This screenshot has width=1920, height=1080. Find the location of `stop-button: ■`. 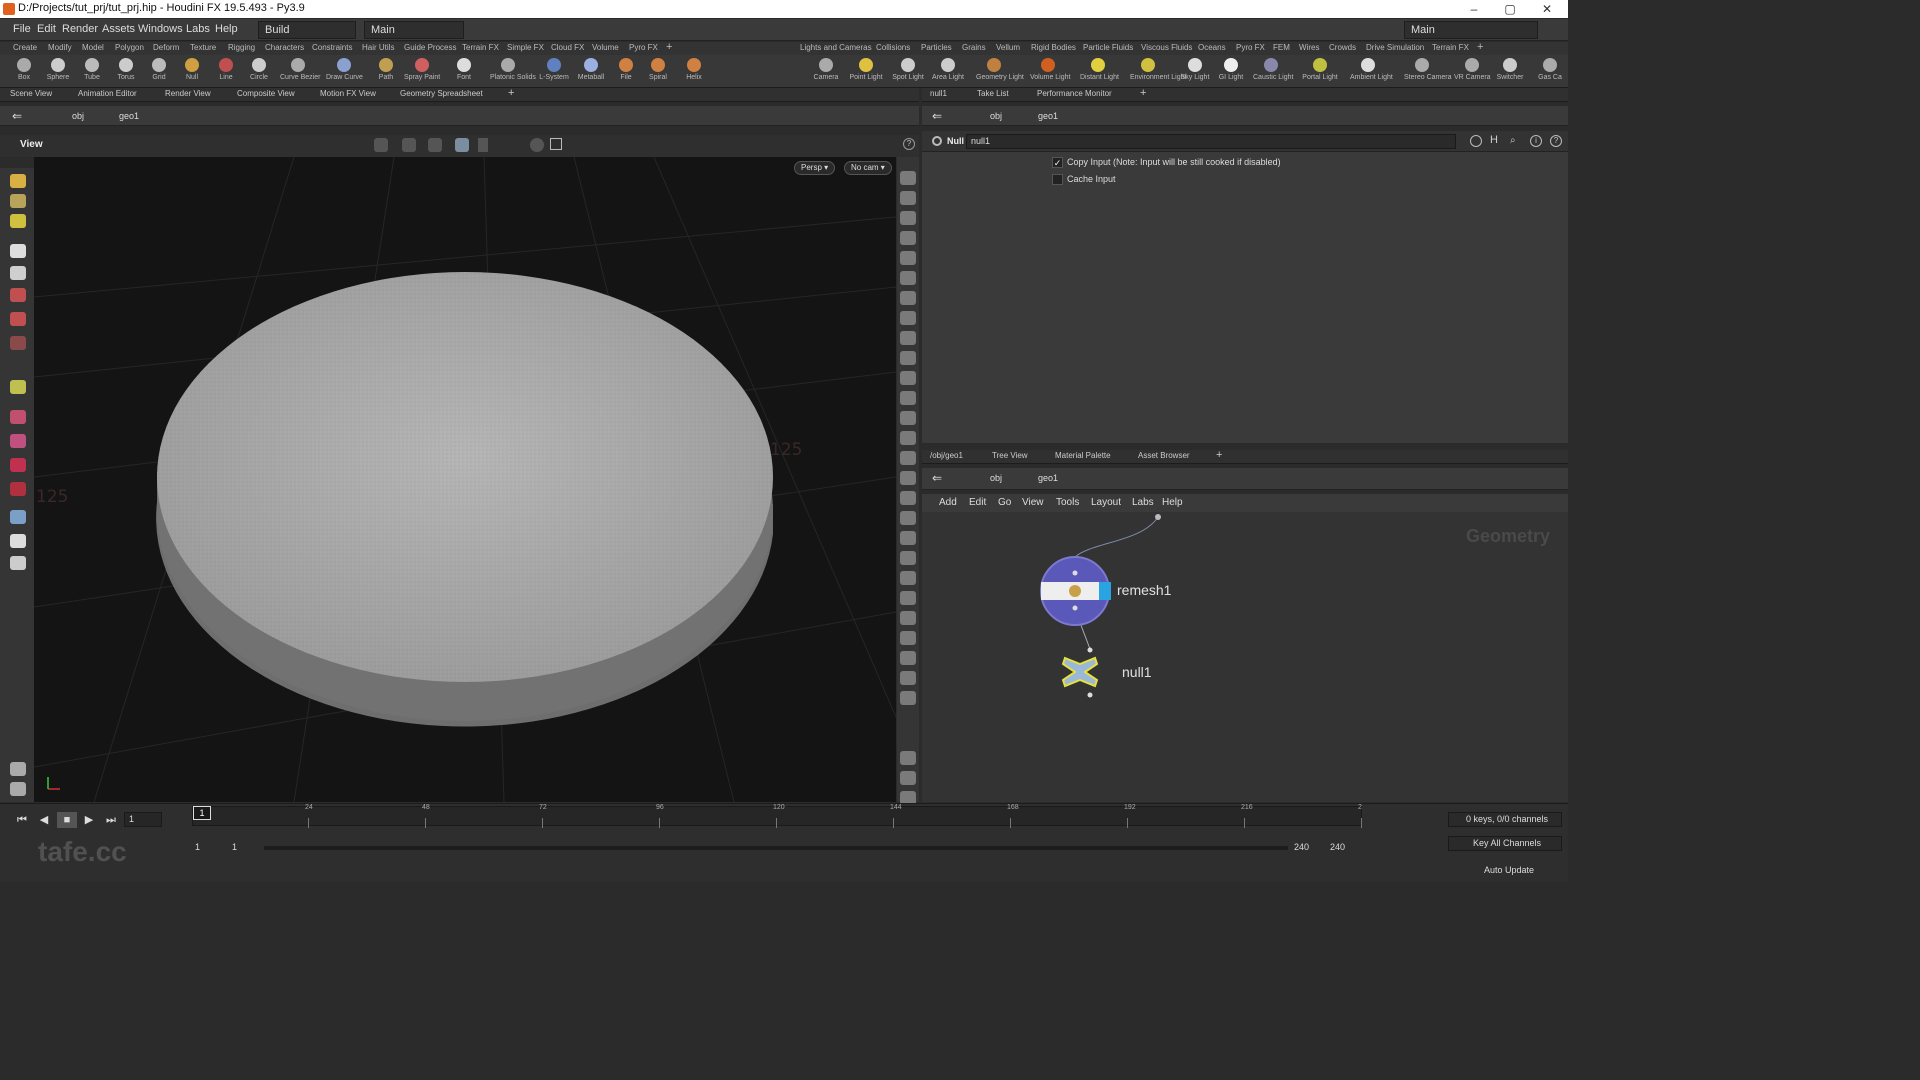

stop-button: ■ is located at coordinates (67, 820).